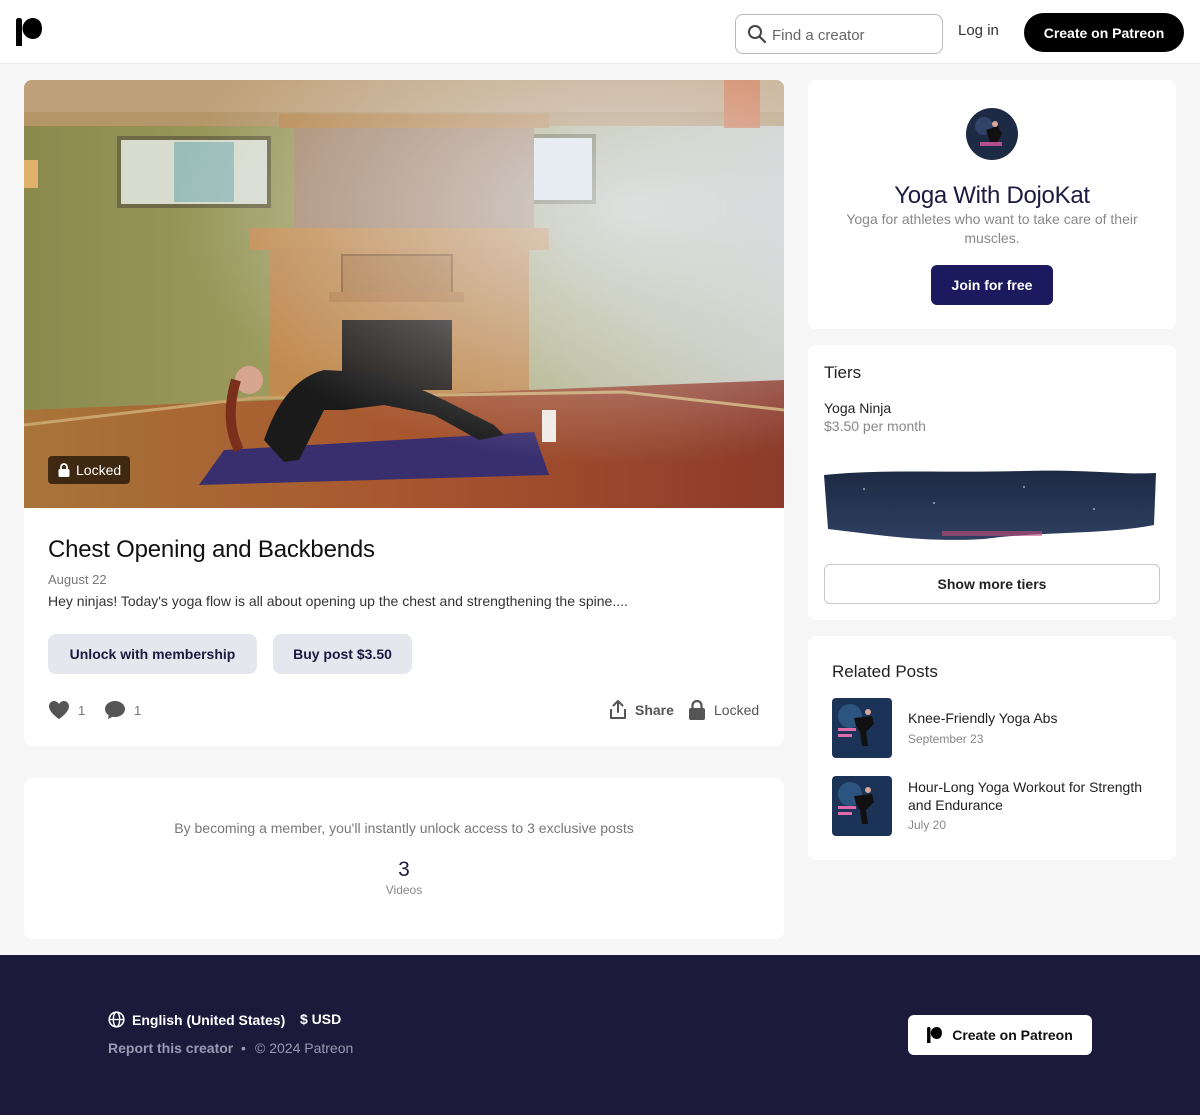  I want to click on copyright-text: © 2024 Patreon, so click(304, 1048).